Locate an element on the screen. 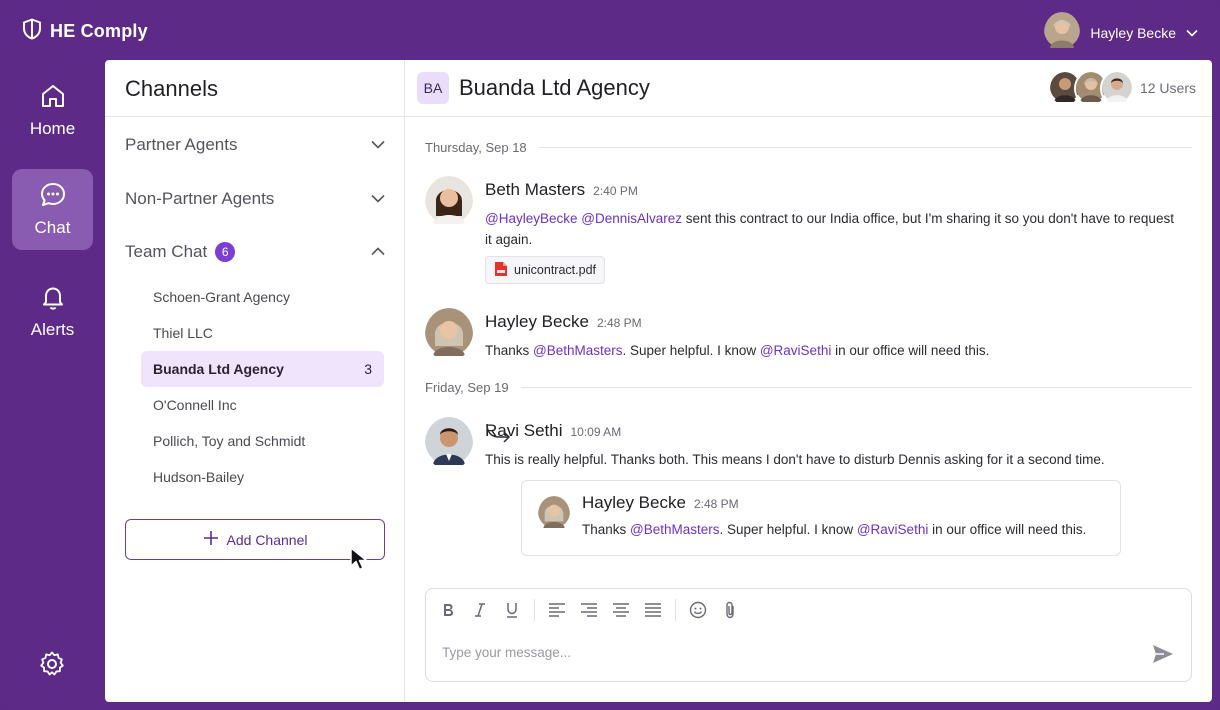  user-avatar is located at coordinates (1062, 32).